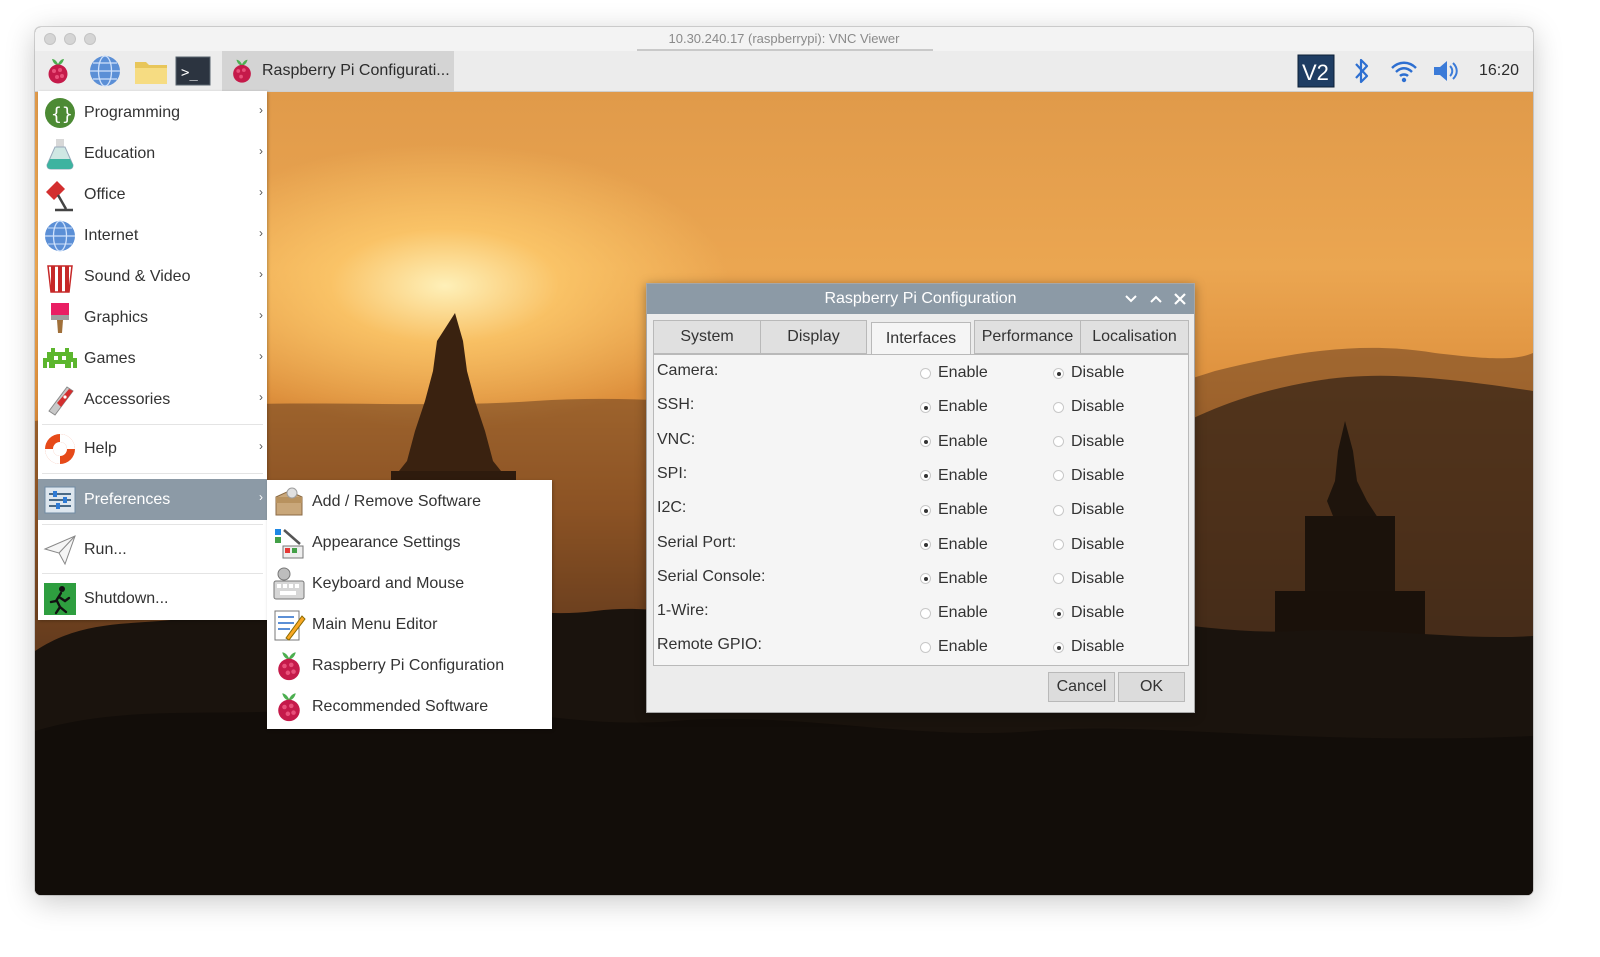 The width and height of the screenshot is (1600, 957). Describe the element at coordinates (707, 337) in the screenshot. I see `tab-system: System` at that location.